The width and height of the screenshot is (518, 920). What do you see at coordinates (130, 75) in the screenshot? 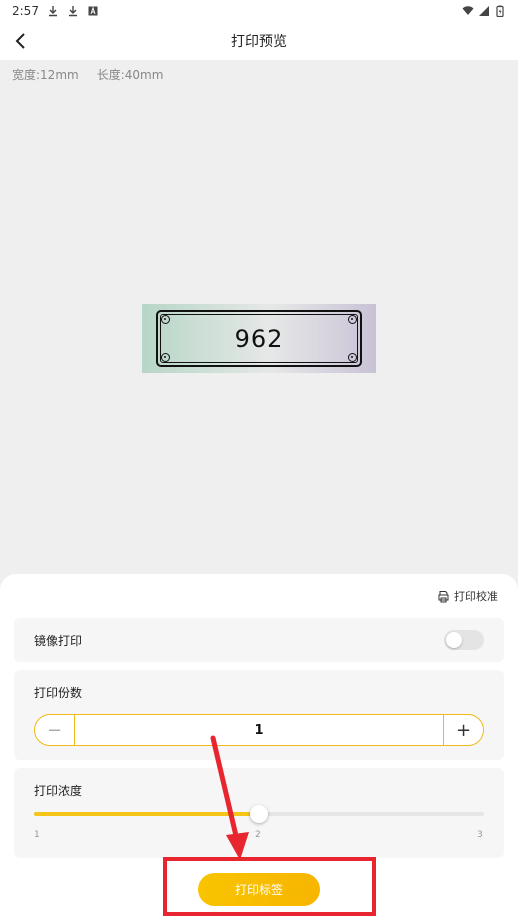
I see `label-length: 长度:40mm` at bounding box center [130, 75].